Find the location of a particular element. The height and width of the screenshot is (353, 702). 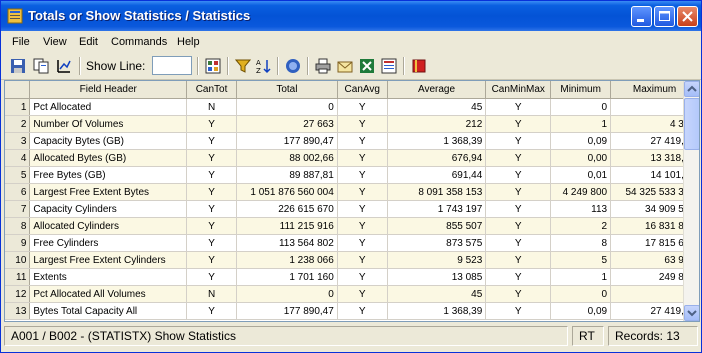

show-line-input is located at coordinates (172, 65).